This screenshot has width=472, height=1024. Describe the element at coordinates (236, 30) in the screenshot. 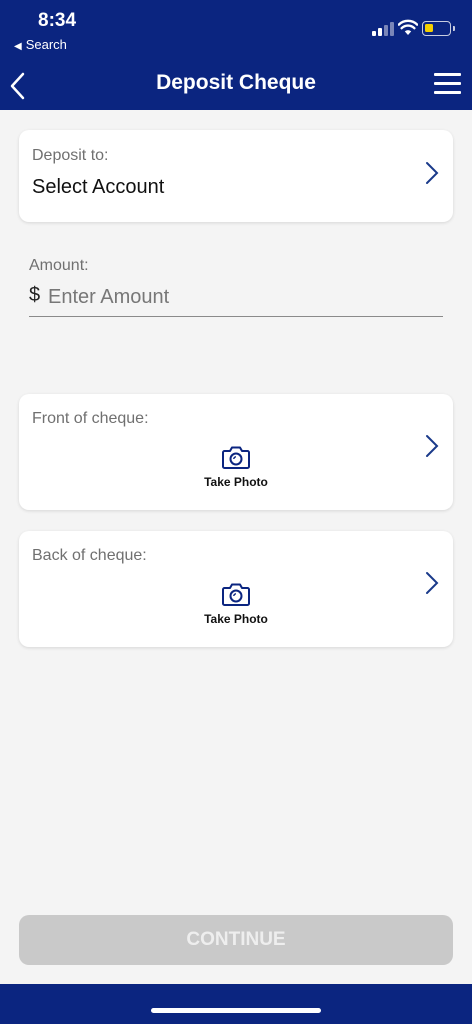

I see `status-bar: 8:34 ◀ Search` at that location.